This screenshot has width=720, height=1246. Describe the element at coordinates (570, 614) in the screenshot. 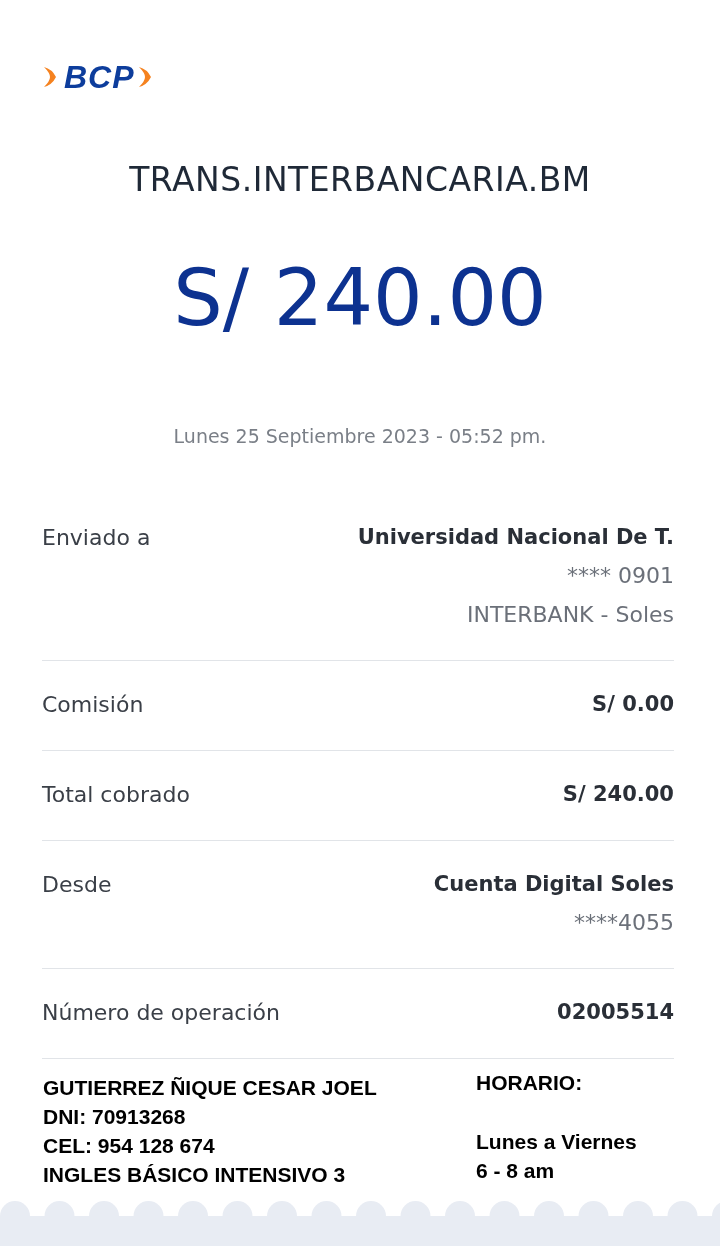

I see `detail-value: INTERBANK - Soles` at that location.